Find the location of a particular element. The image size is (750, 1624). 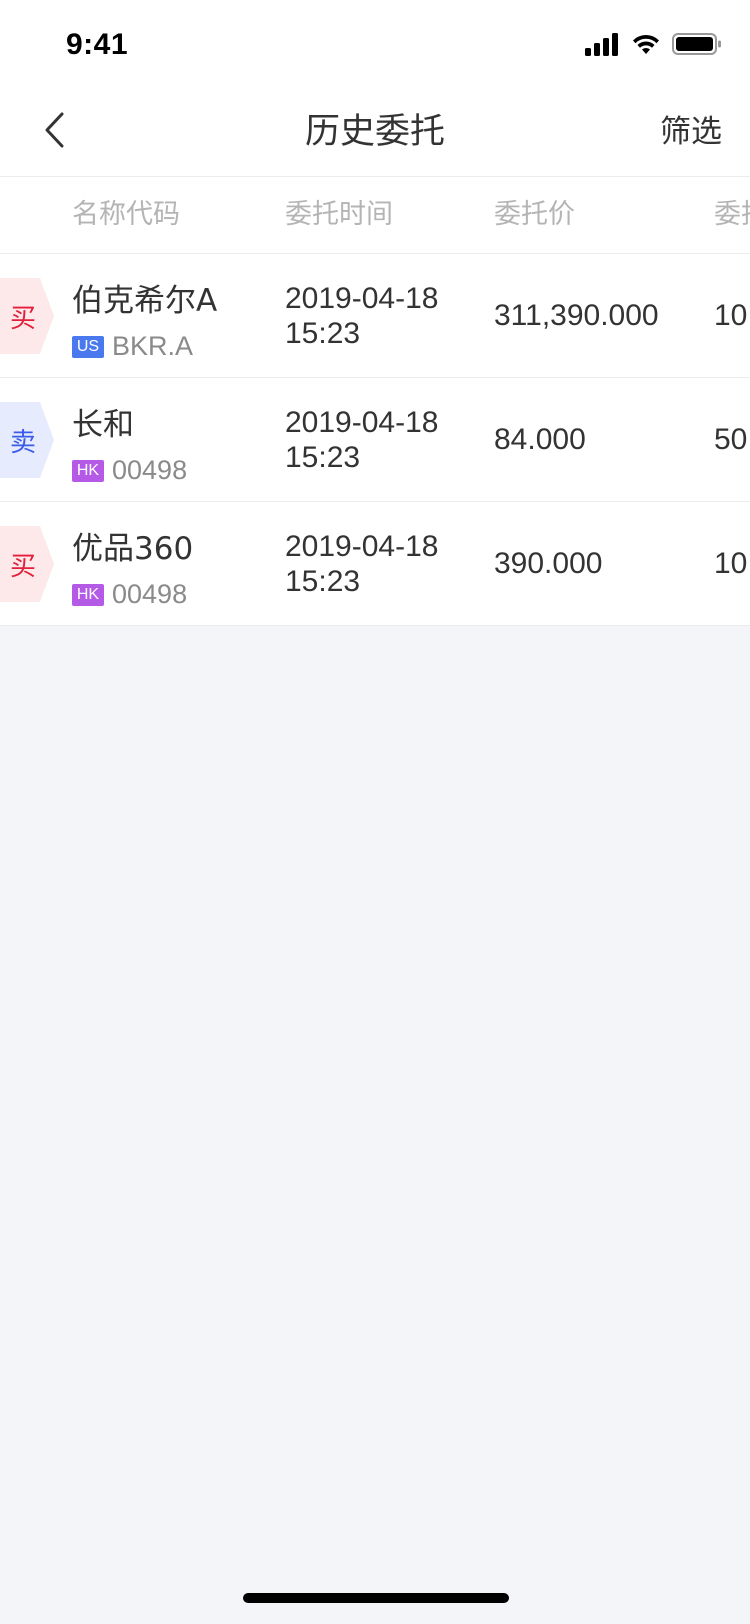

header-order-time: 委托时间 is located at coordinates (339, 214).